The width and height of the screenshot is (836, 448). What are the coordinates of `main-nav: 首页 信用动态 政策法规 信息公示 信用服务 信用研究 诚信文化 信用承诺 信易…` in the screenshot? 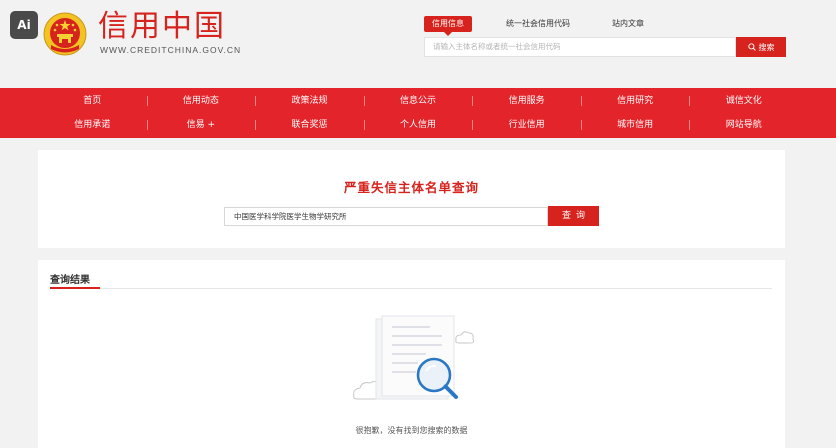 It's located at (418, 113).